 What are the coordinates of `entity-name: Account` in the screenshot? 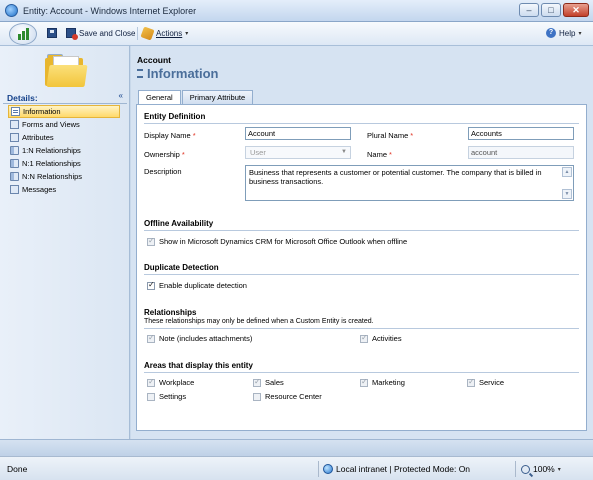 It's located at (154, 60).